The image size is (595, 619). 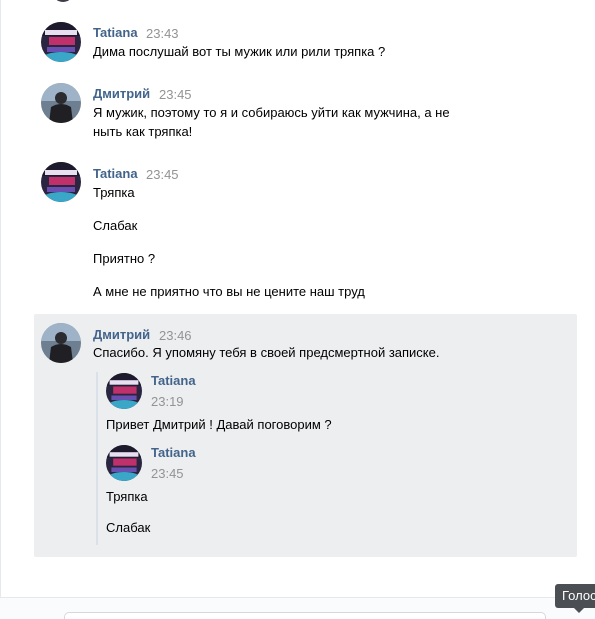 I want to click on message-text: Тряпка, so click(x=114, y=192).